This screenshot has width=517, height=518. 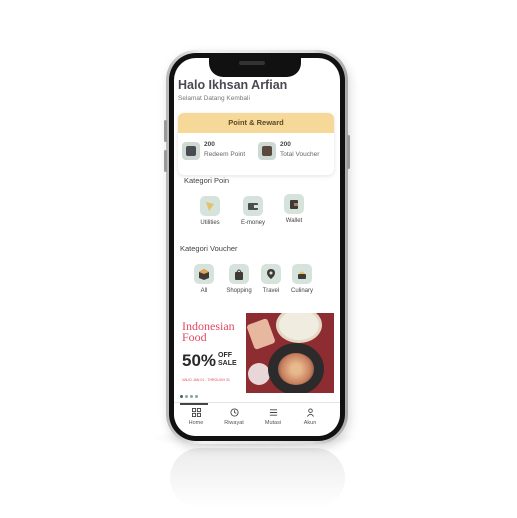 I want to click on tab-label: Riwayat, so click(x=234, y=423).